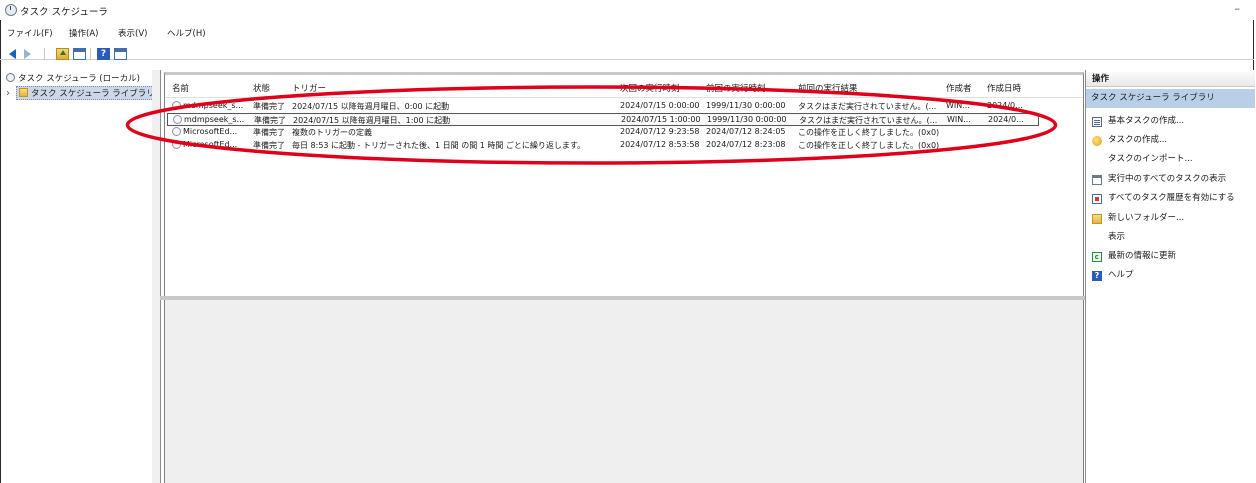  I want to click on properties-icon, so click(79, 54).